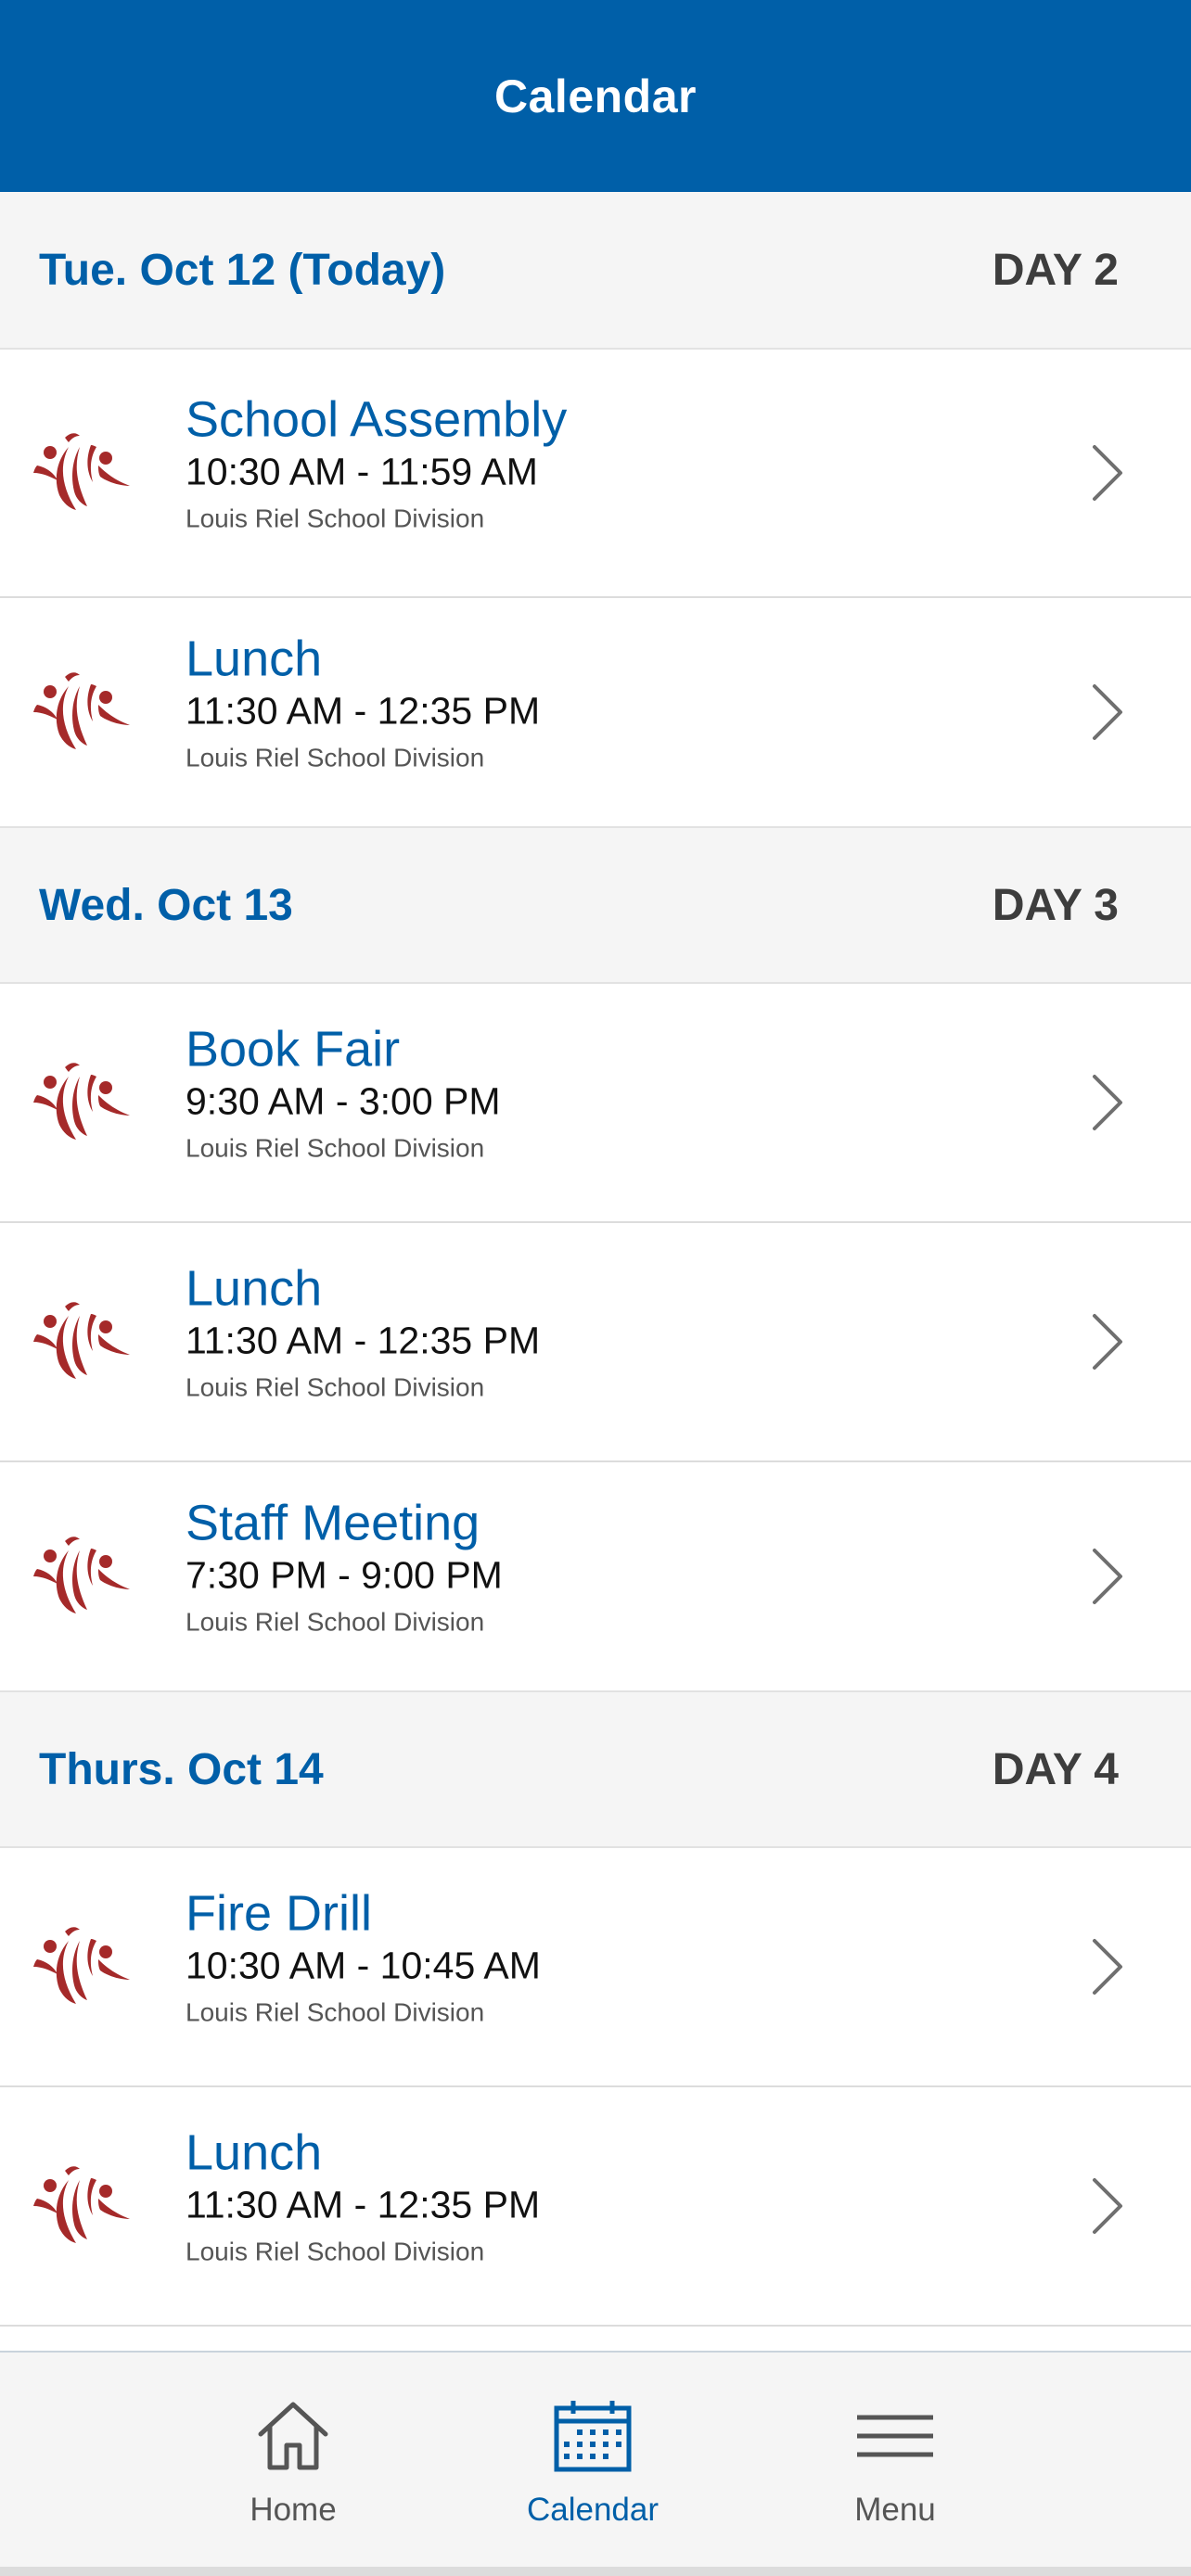 This screenshot has width=1191, height=2576. Describe the element at coordinates (293, 1049) in the screenshot. I see `event-title: Book Fair` at that location.